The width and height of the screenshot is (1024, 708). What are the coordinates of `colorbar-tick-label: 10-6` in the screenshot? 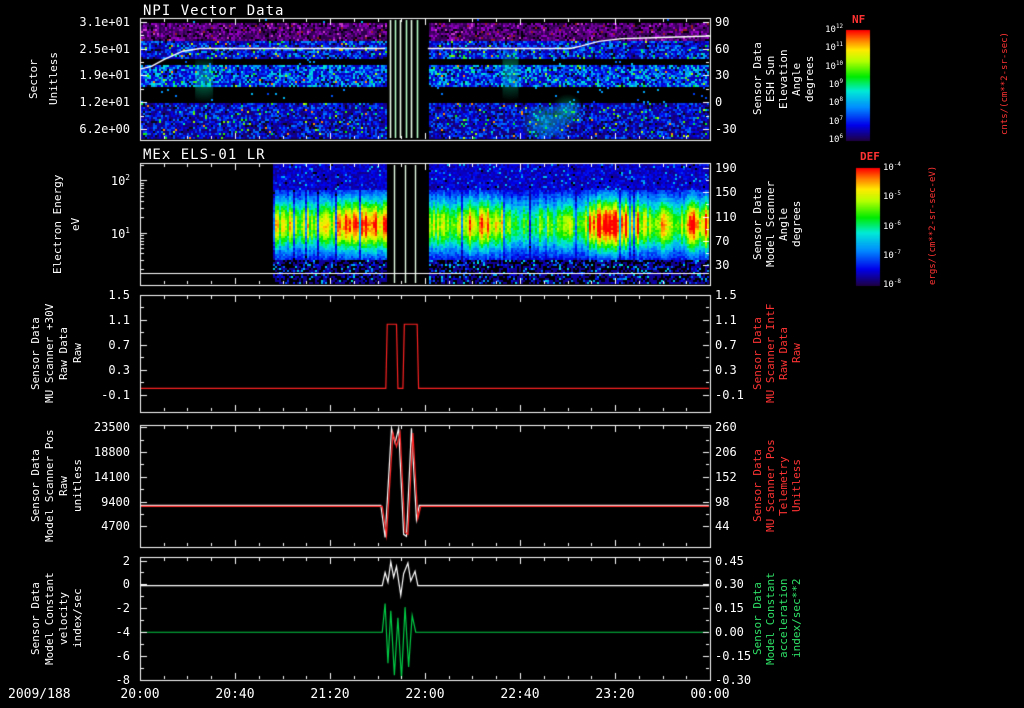 It's located at (892, 226).